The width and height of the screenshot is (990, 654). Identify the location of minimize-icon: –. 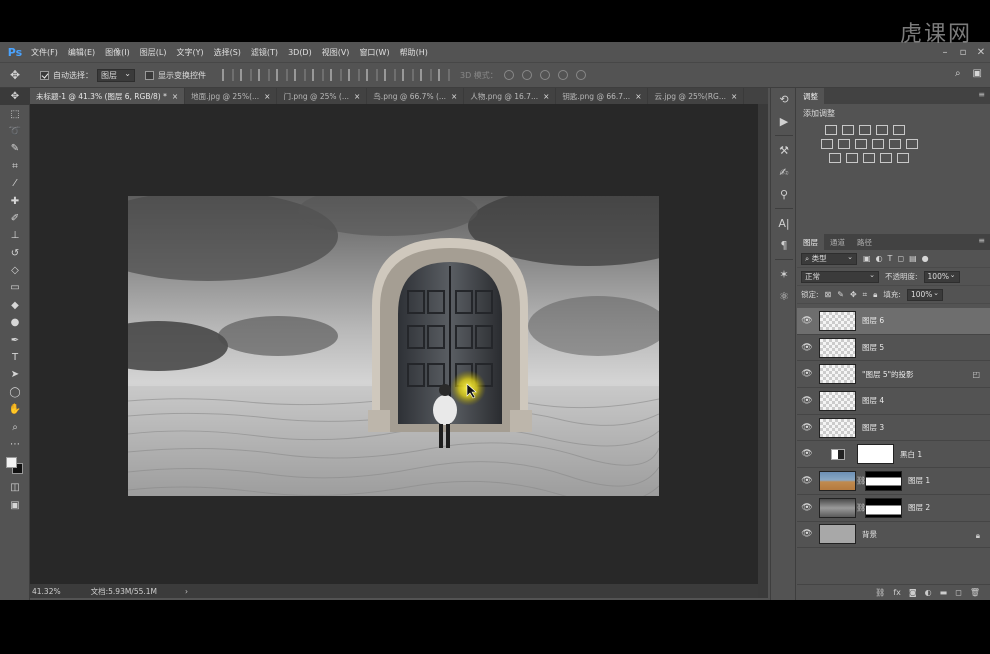
(945, 52).